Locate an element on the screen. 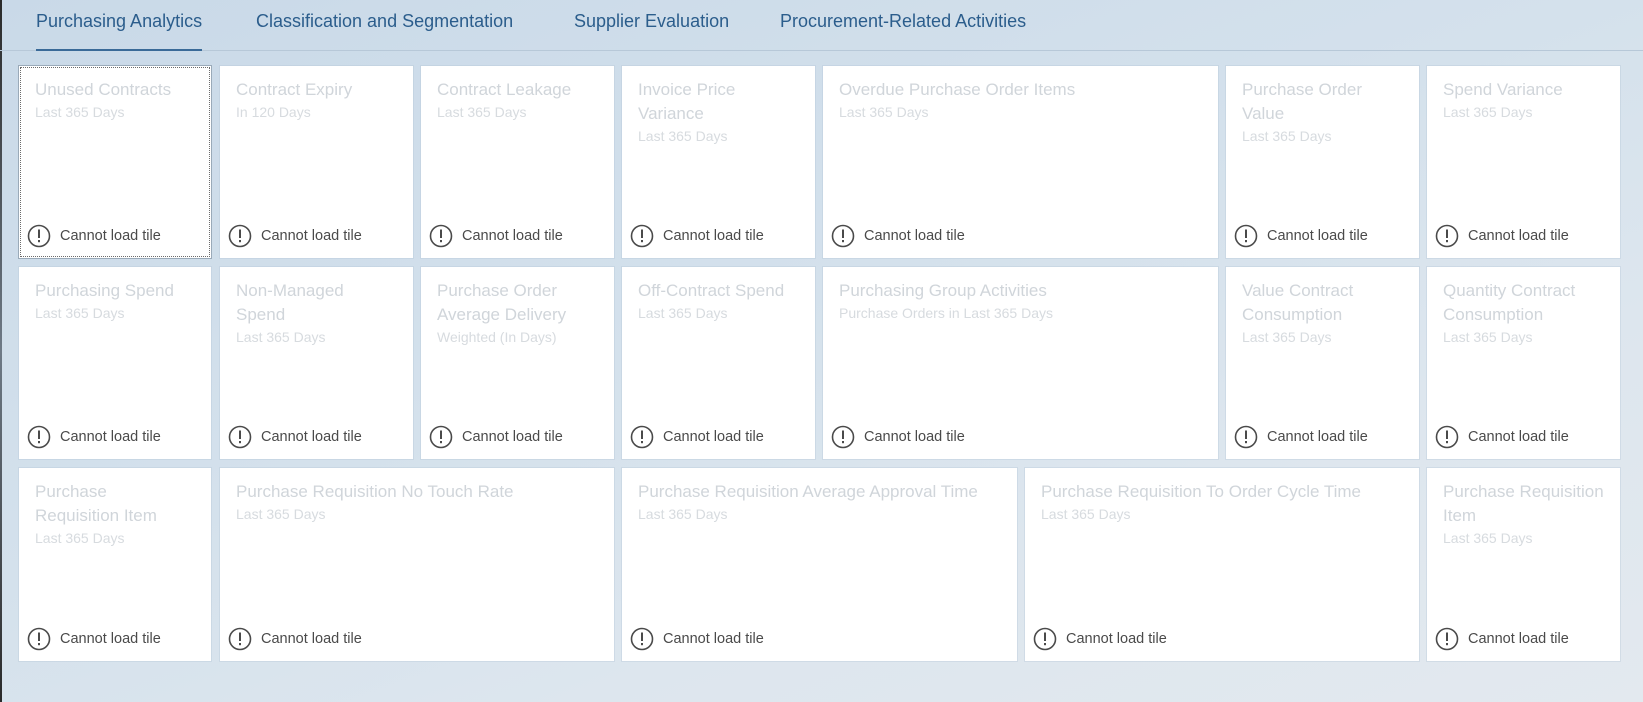 This screenshot has height=702, width=1643. tile-title: Purchasing Group Activities is located at coordinates (943, 290).